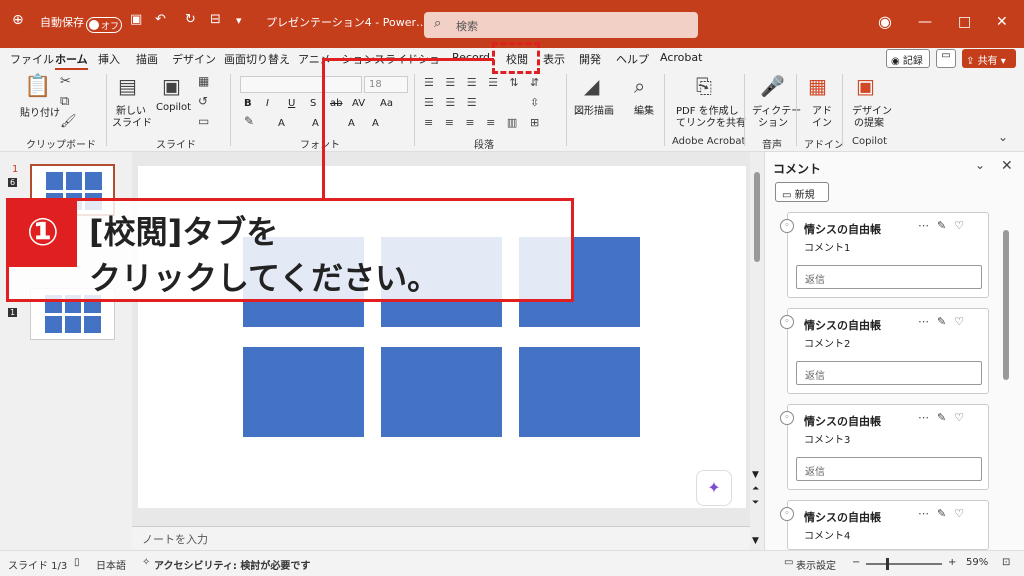 The image size is (1024, 576). Describe the element at coordinates (358, 103) in the screenshot. I see `spacing-icon: AV` at that location.